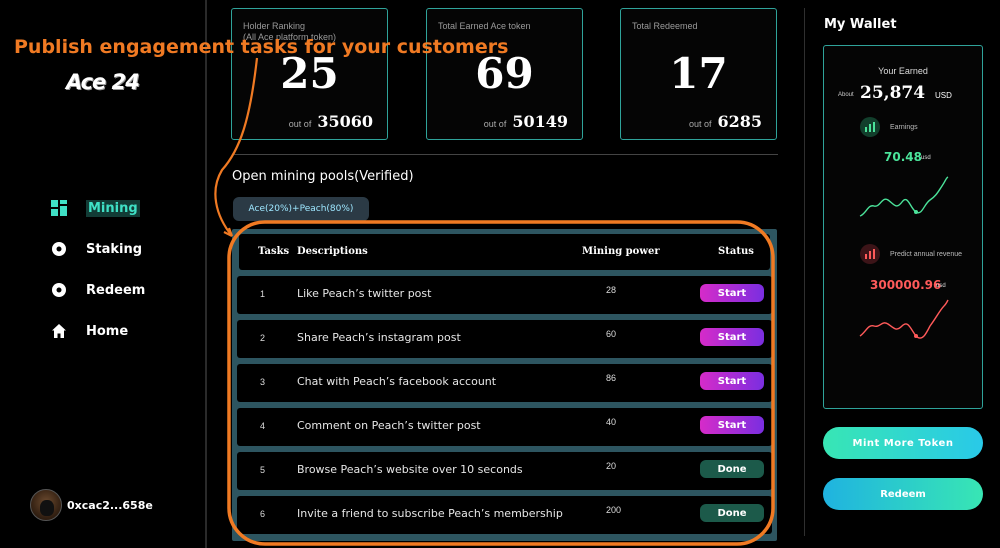 The width and height of the screenshot is (1000, 548). I want to click on task-mining-power: 60, so click(611, 334).